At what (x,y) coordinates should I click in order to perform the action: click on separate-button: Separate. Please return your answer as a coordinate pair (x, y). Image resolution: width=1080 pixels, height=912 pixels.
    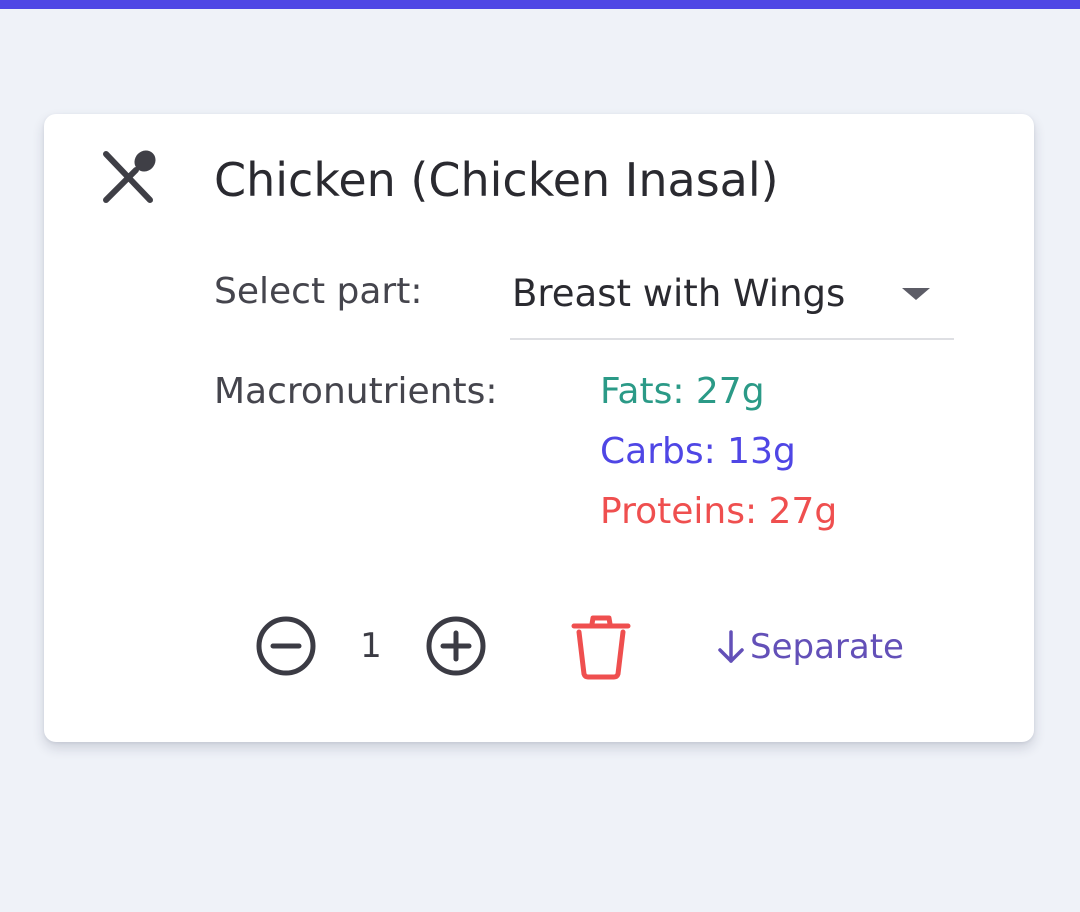
    Looking at the image, I should click on (810, 647).